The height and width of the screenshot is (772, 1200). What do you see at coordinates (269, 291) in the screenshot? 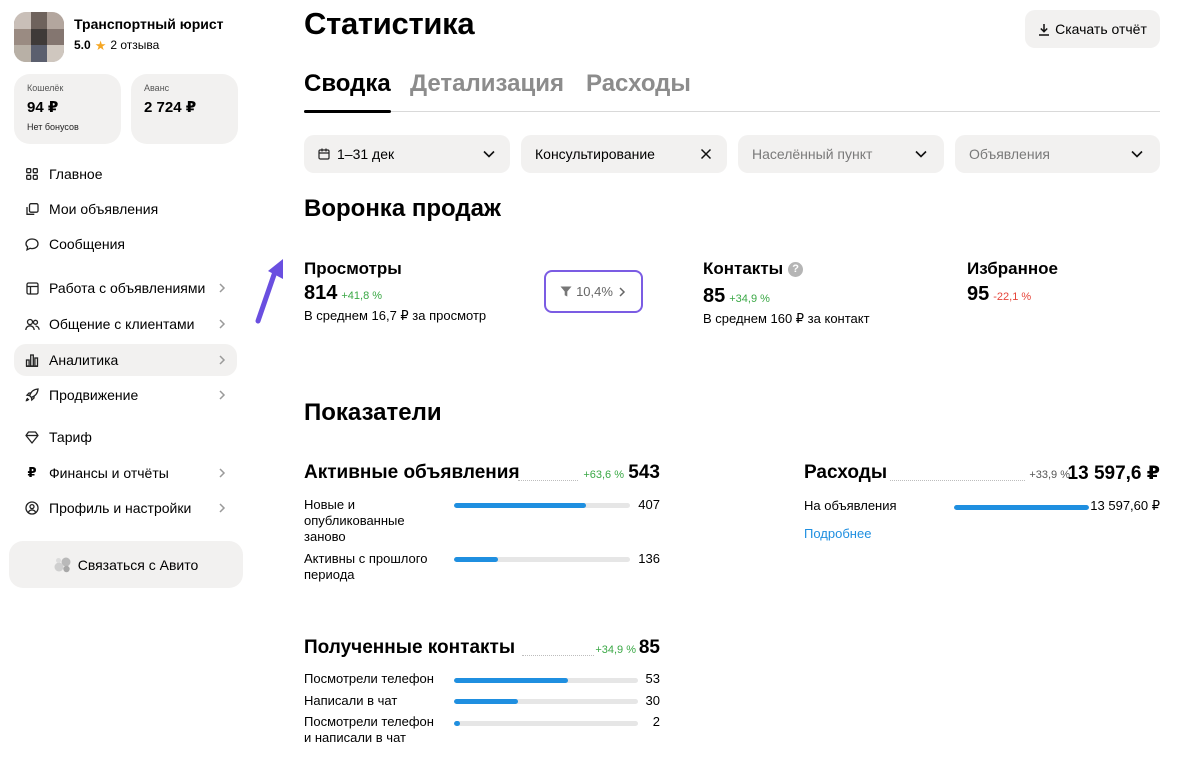
I see `annotation-arrow-icon` at bounding box center [269, 291].